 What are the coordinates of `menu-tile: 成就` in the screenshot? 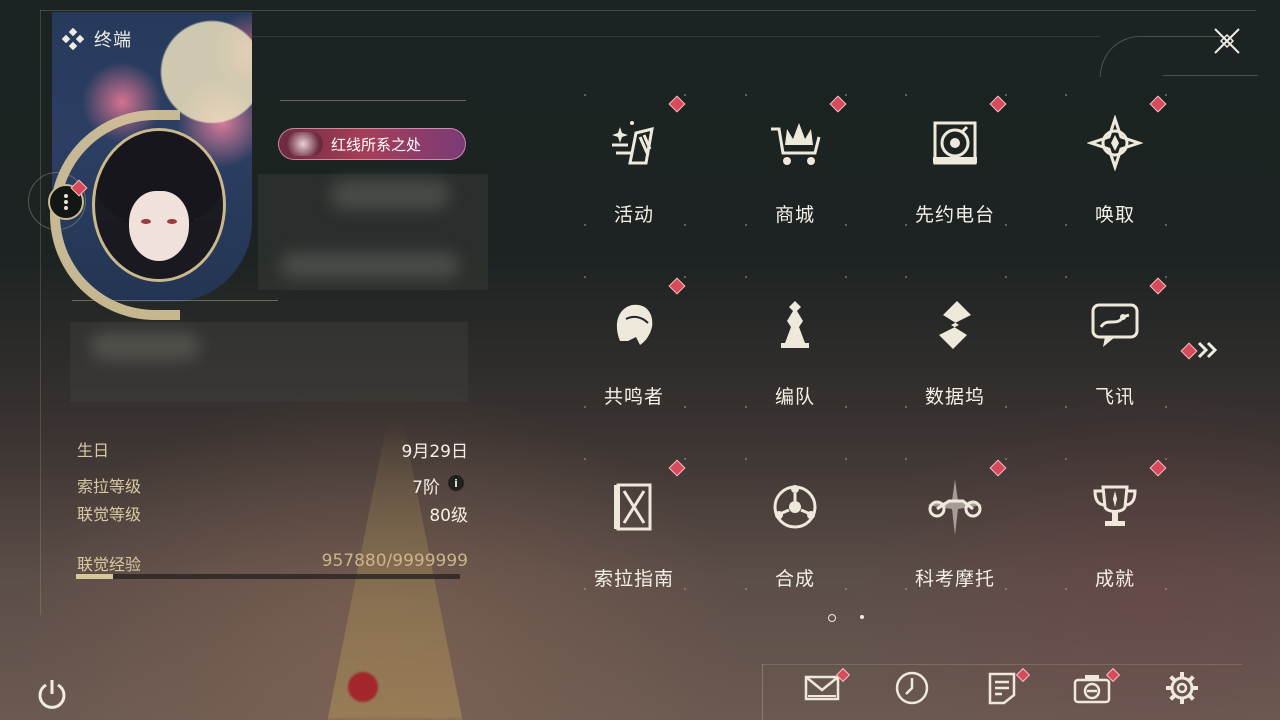 It's located at (1115, 533).